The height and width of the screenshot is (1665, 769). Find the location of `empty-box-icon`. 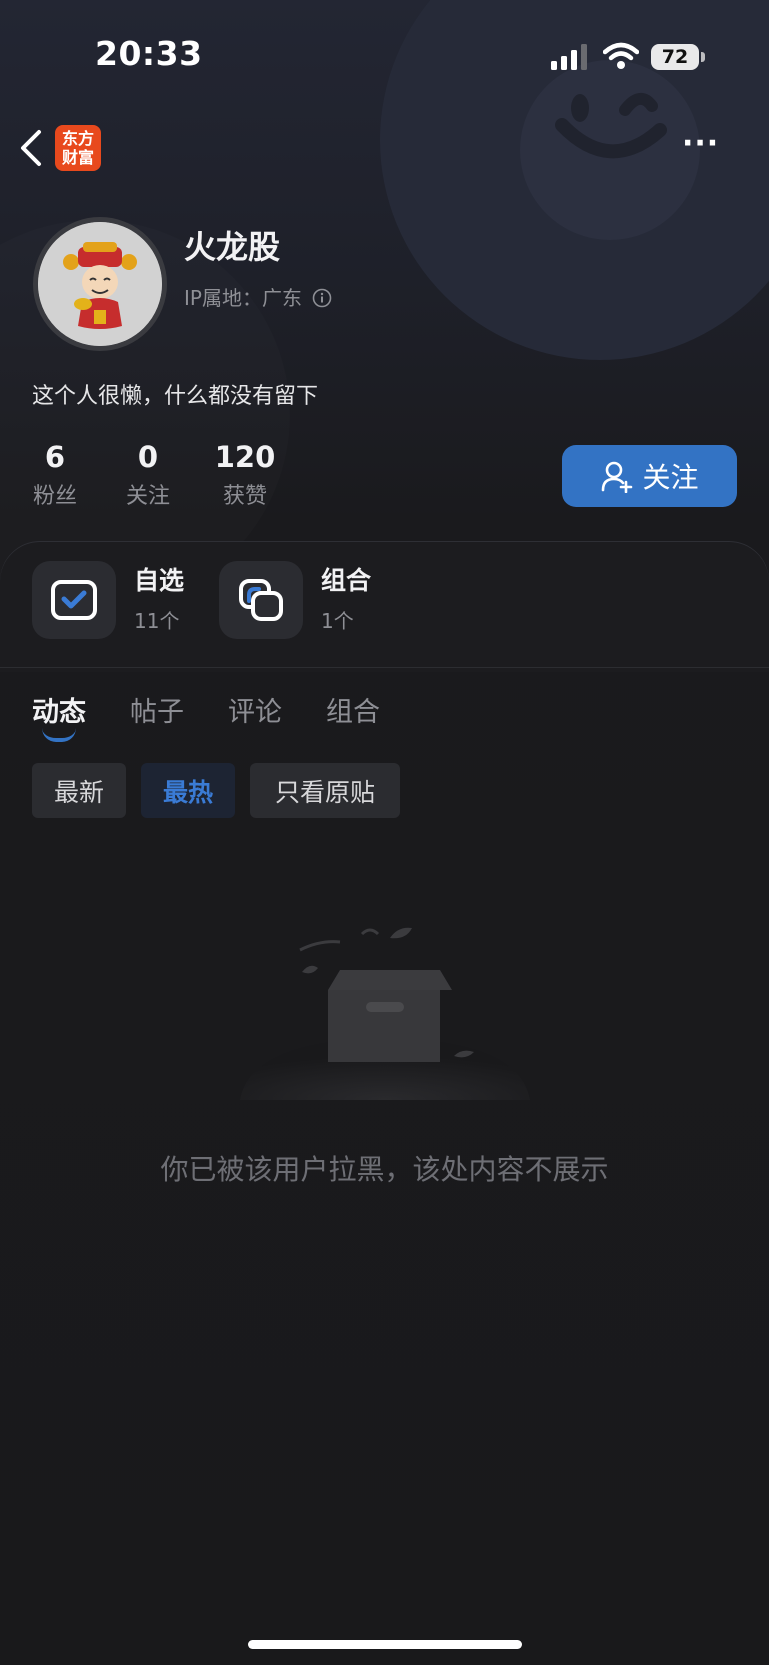

empty-box-icon is located at coordinates (385, 1013).